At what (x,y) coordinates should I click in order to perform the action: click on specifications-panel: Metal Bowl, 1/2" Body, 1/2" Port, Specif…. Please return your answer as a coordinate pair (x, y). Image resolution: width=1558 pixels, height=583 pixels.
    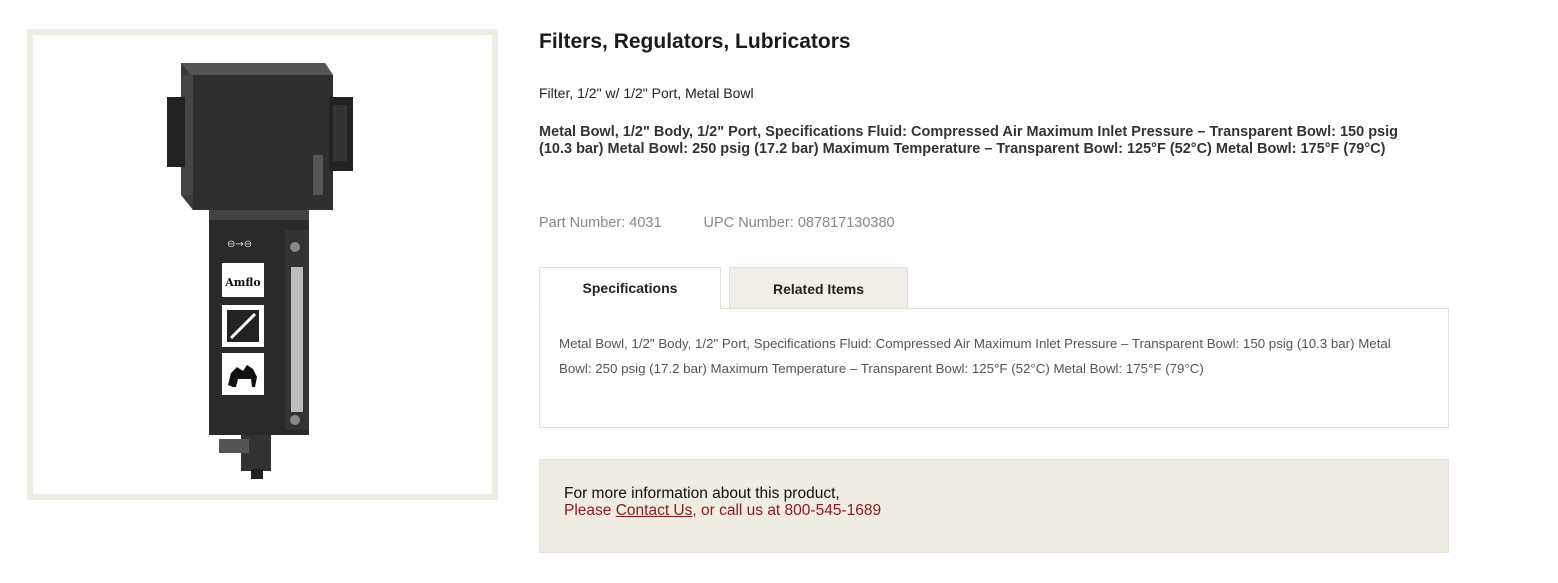
    Looking at the image, I should click on (994, 368).